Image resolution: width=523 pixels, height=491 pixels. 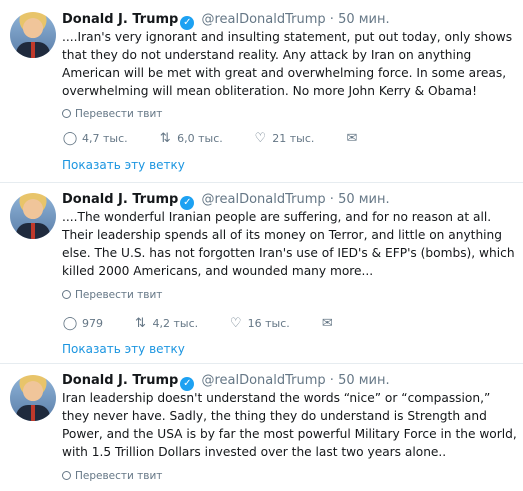 I want to click on retweet-count: 6,0 тыс., so click(x=200, y=138).